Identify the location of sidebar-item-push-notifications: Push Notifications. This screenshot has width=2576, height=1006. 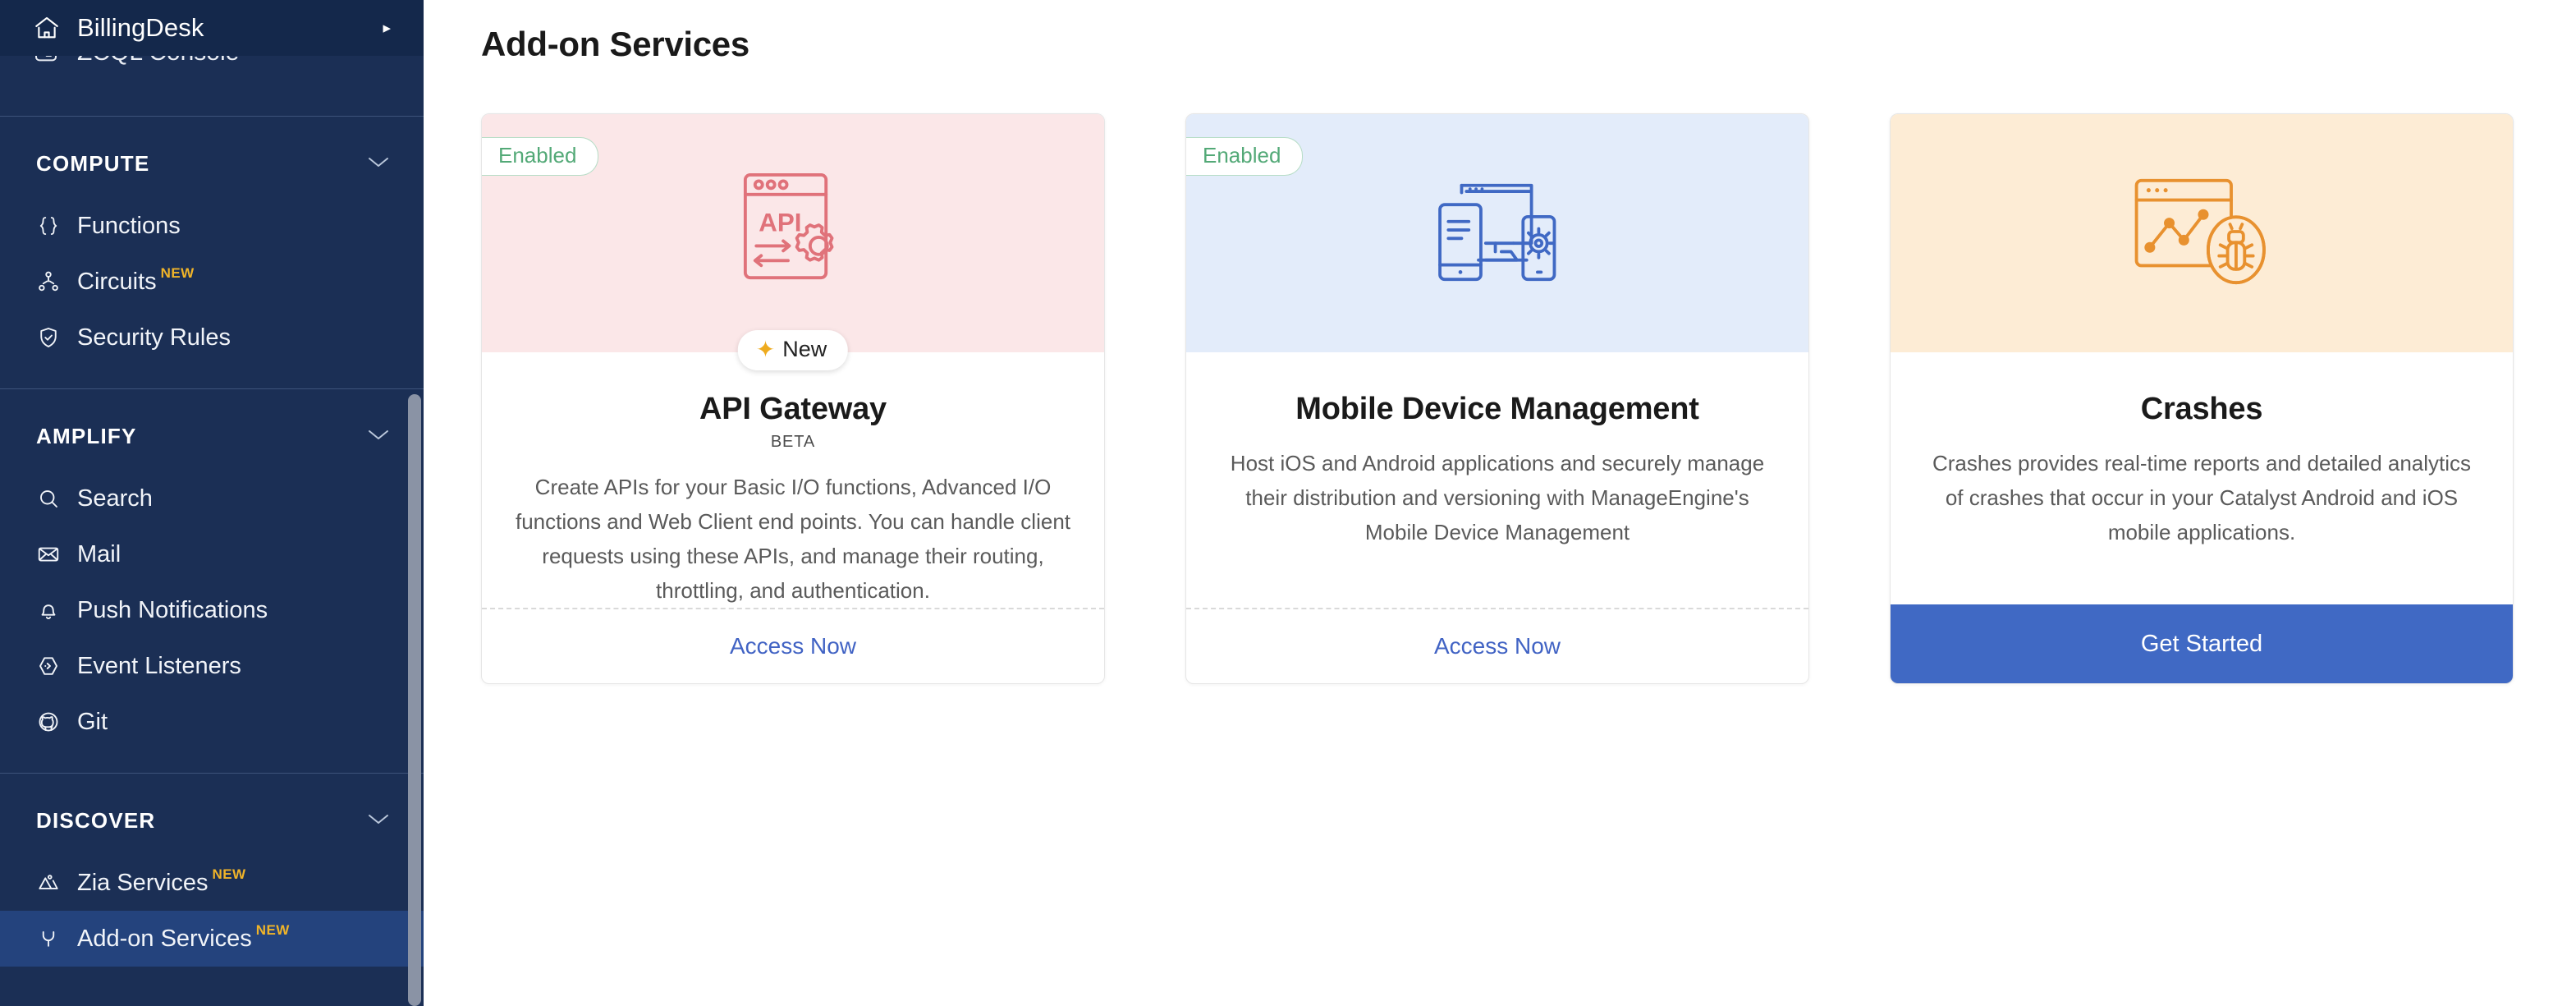
(212, 610).